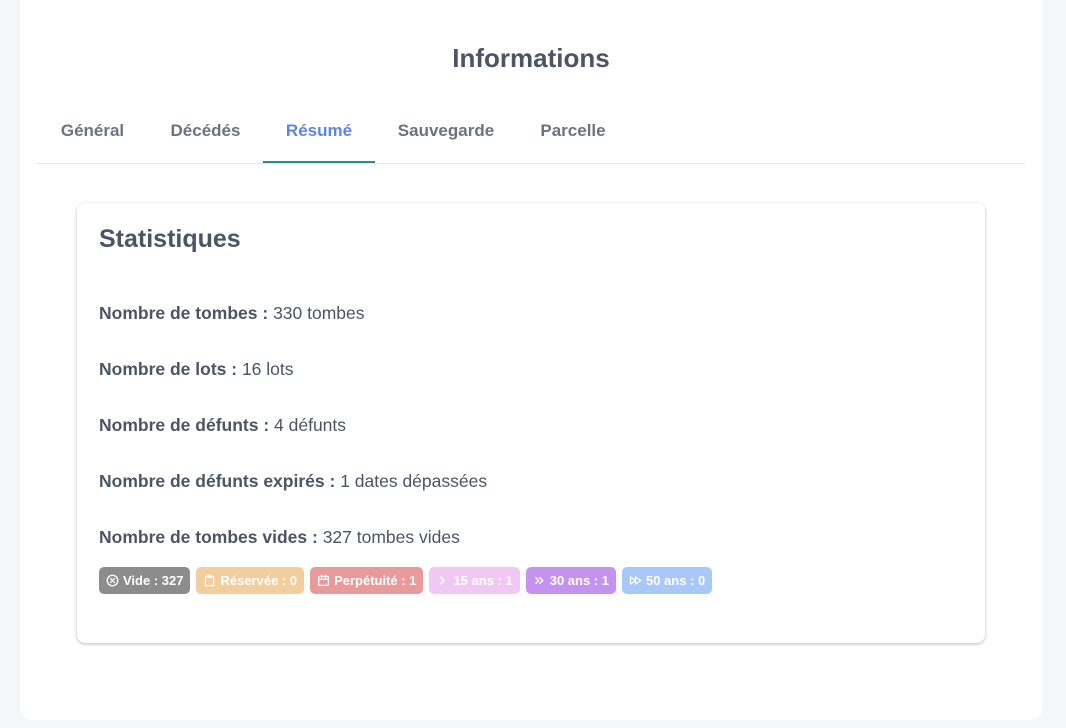 The width and height of the screenshot is (1066, 728). I want to click on stat-defunts: Nombre de défunts : 4 défunts, so click(222, 425).